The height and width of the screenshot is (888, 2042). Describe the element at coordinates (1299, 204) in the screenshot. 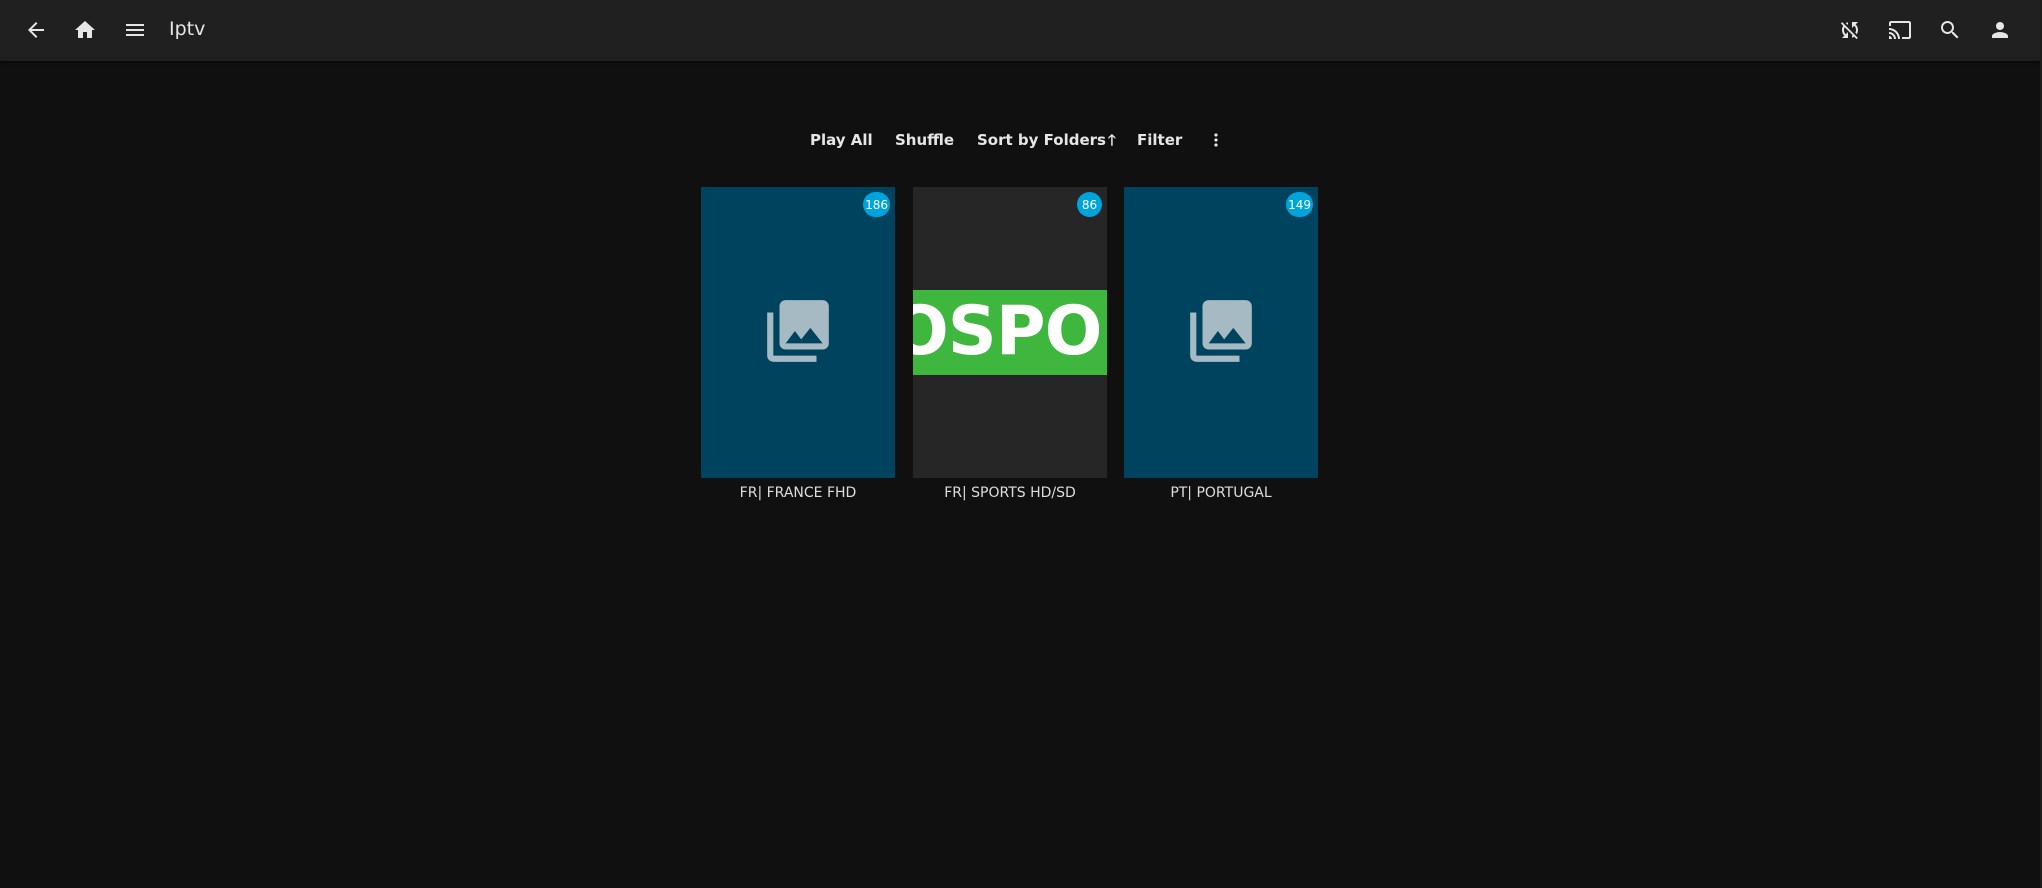

I see `count-badge: 149` at that location.